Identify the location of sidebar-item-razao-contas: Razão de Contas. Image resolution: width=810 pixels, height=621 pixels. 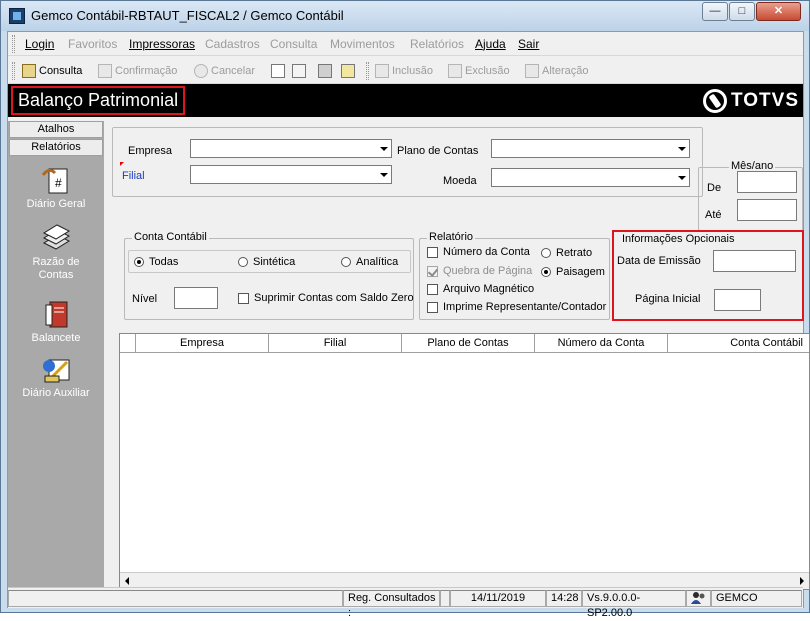
(56, 252).